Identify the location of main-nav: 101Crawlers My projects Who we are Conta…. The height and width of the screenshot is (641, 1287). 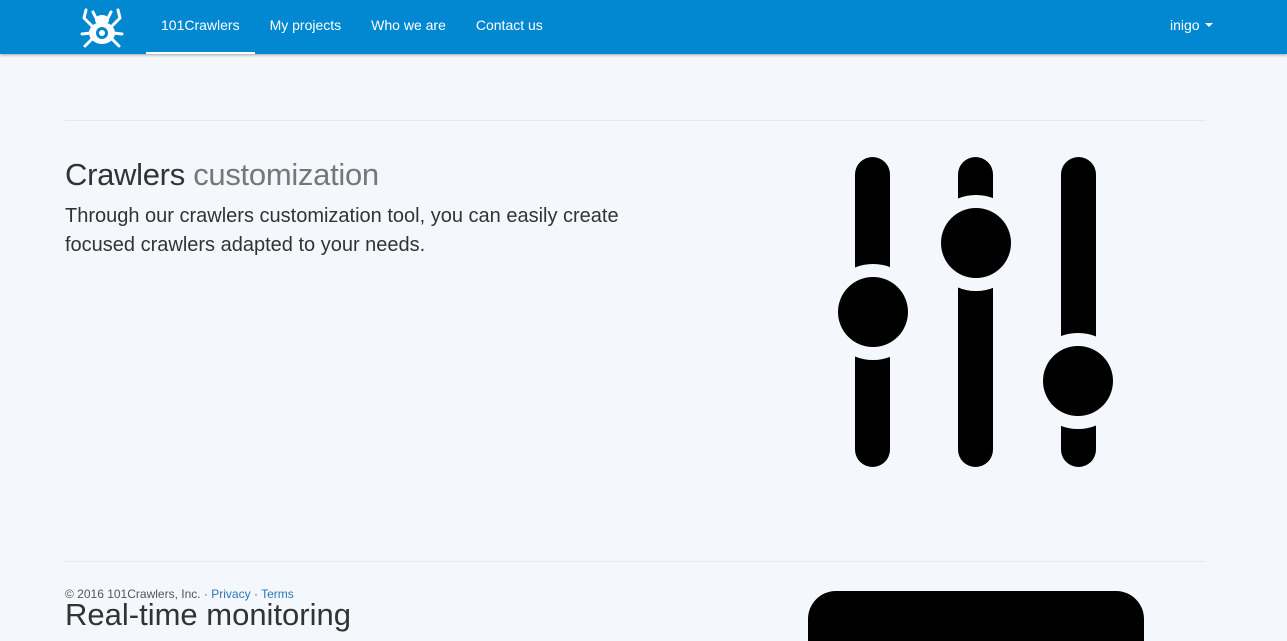
(352, 27).